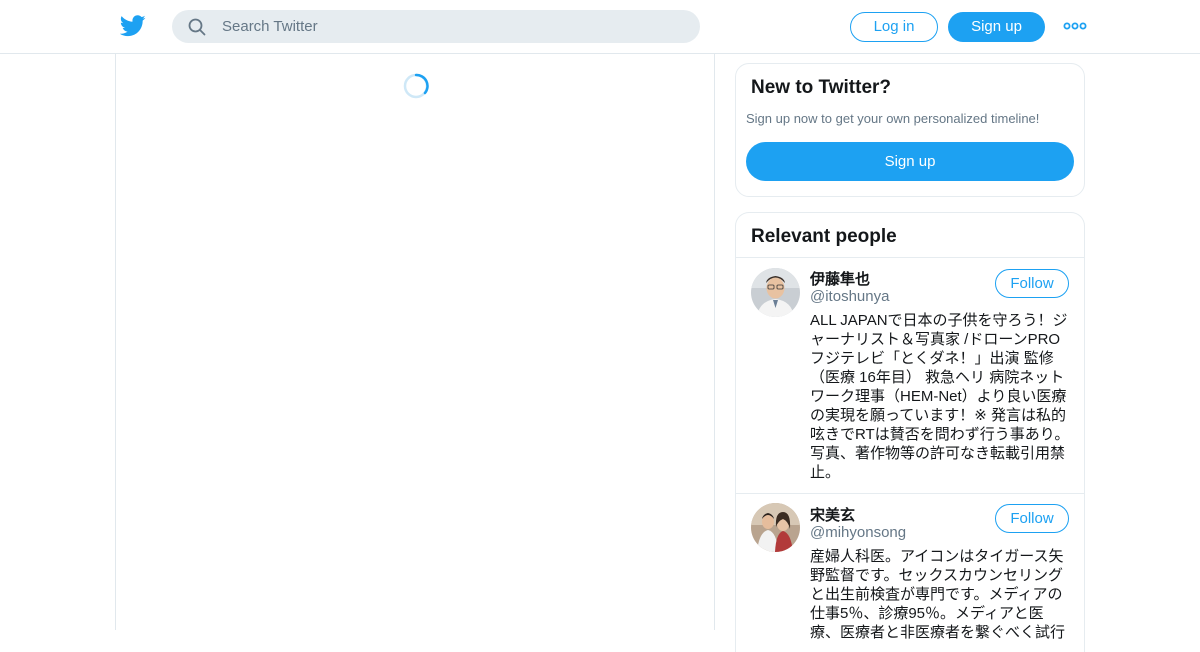  Describe the element at coordinates (197, 27) in the screenshot. I see `search-icon` at that location.